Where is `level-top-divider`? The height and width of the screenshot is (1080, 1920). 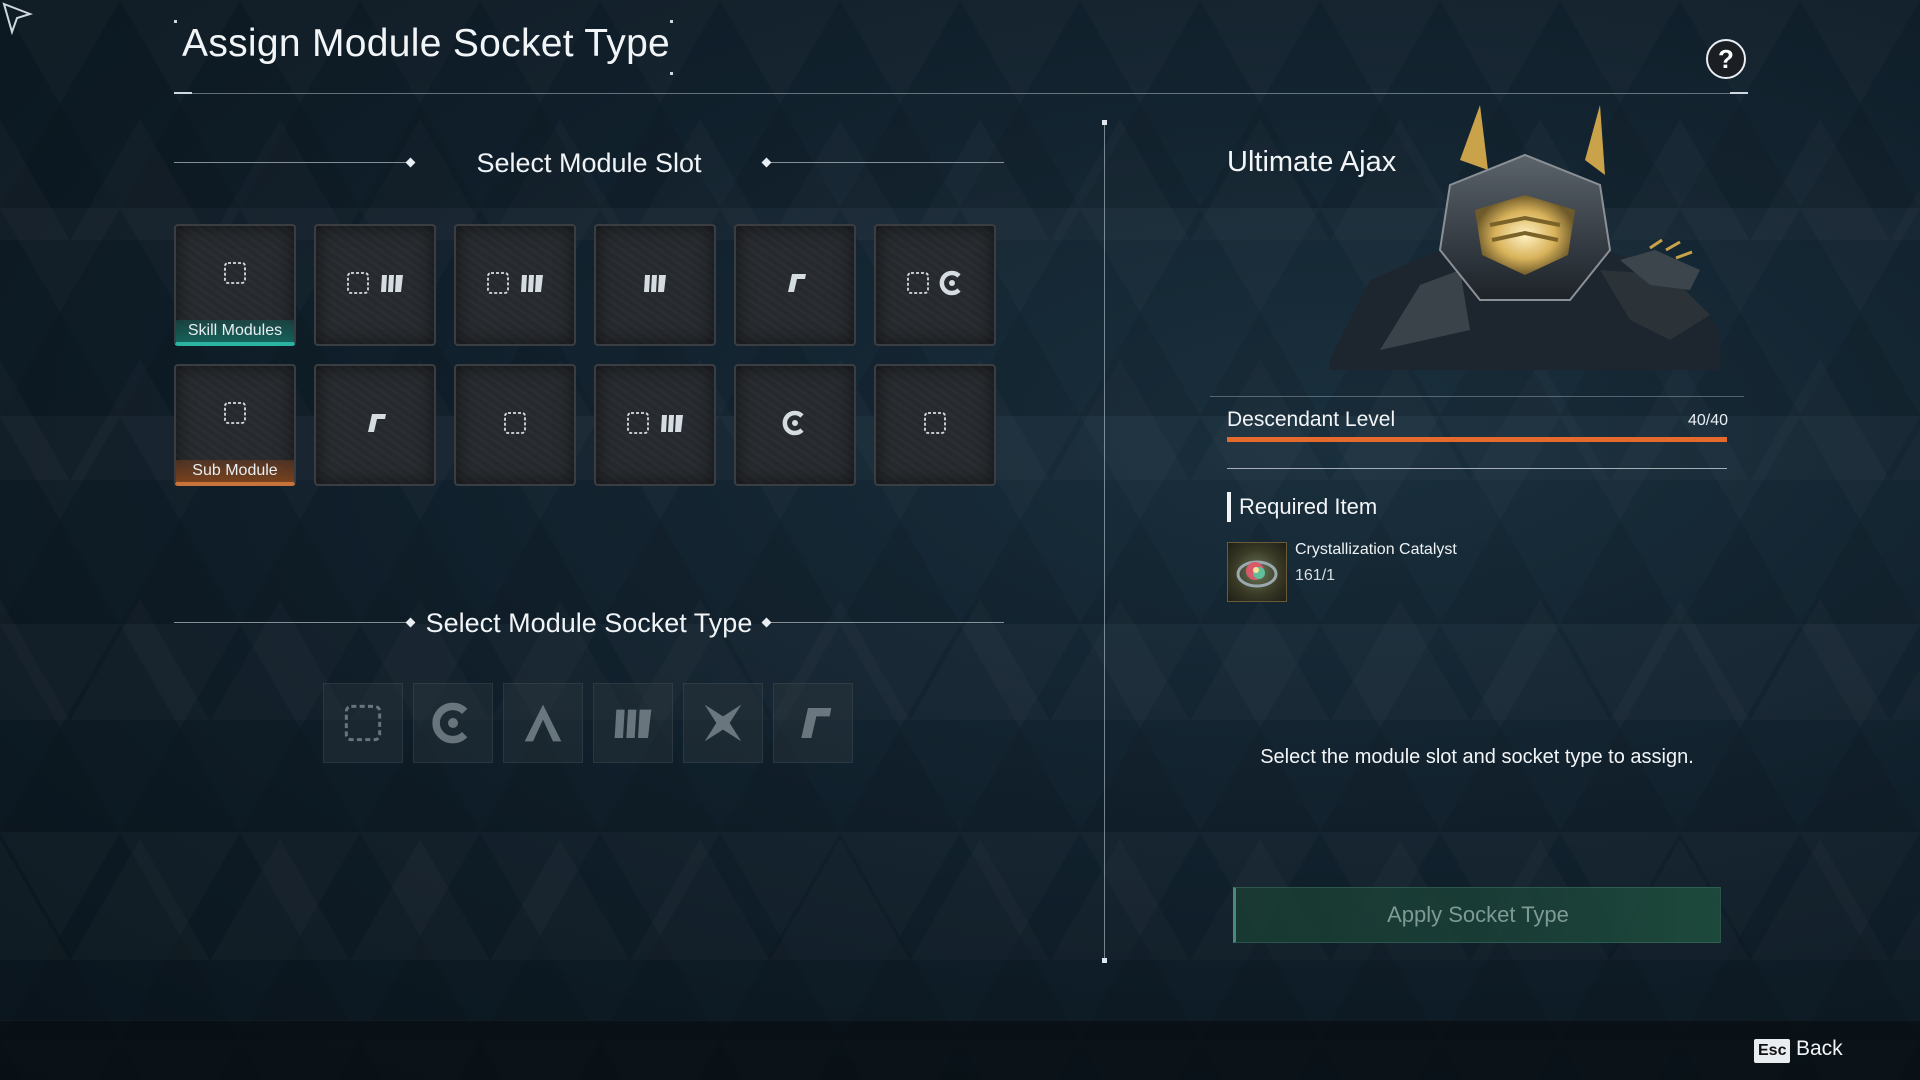 level-top-divider is located at coordinates (1477, 396).